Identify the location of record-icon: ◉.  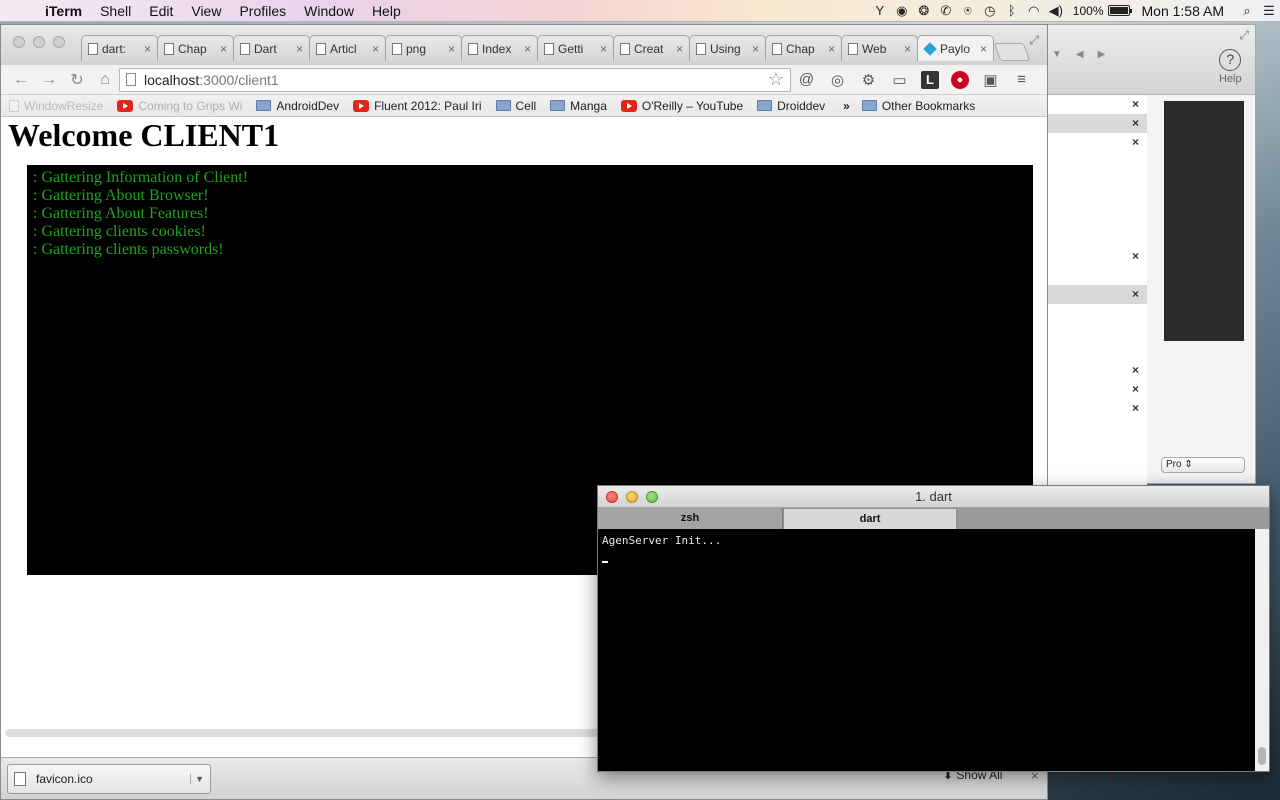
(902, 11).